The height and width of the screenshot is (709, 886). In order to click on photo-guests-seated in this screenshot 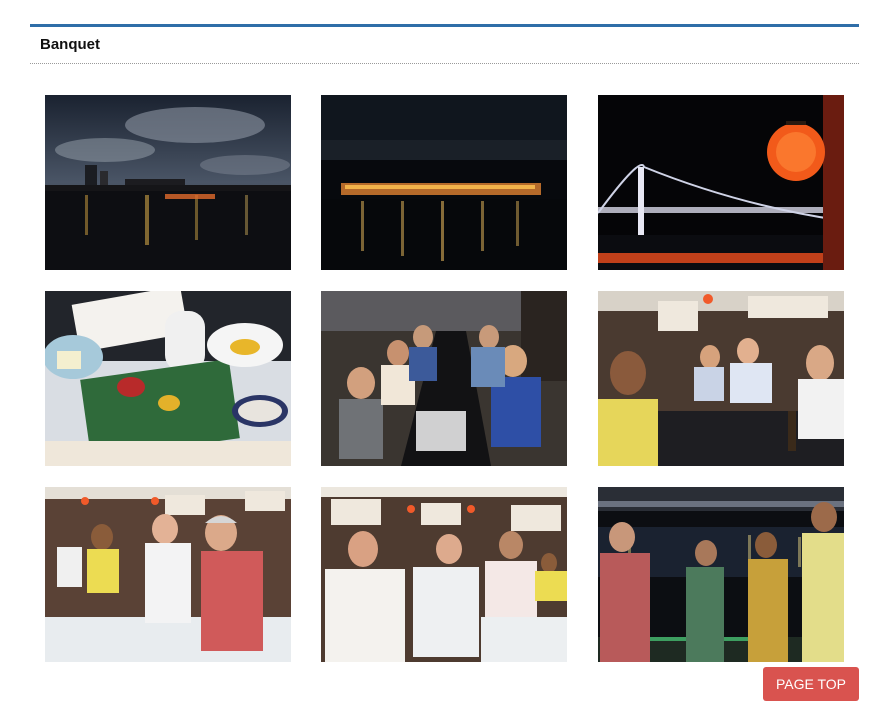, I will do `click(721, 378)`.